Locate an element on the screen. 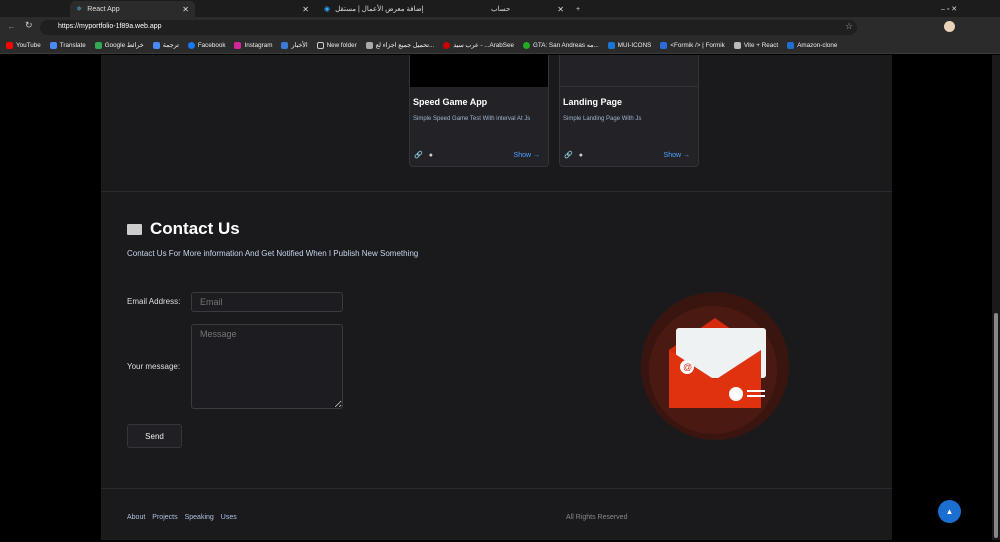 The height and width of the screenshot is (542, 1000). new-tab-button: + is located at coordinates (578, 9).